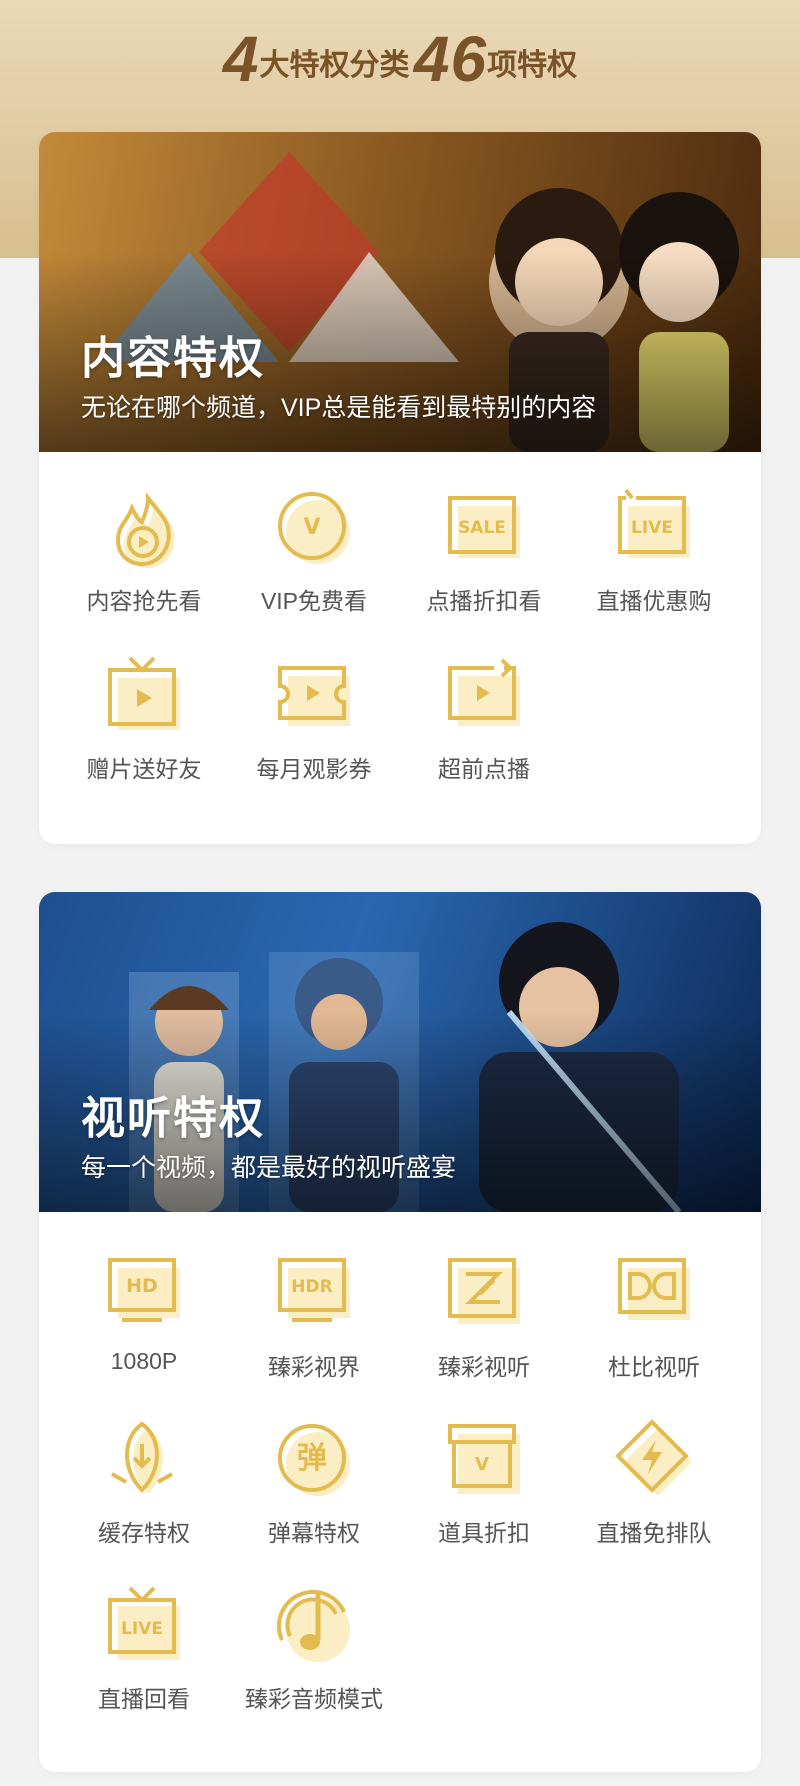 Image resolution: width=800 pixels, height=1786 pixels. I want to click on danmu-glyph: 弹, so click(312, 1458).